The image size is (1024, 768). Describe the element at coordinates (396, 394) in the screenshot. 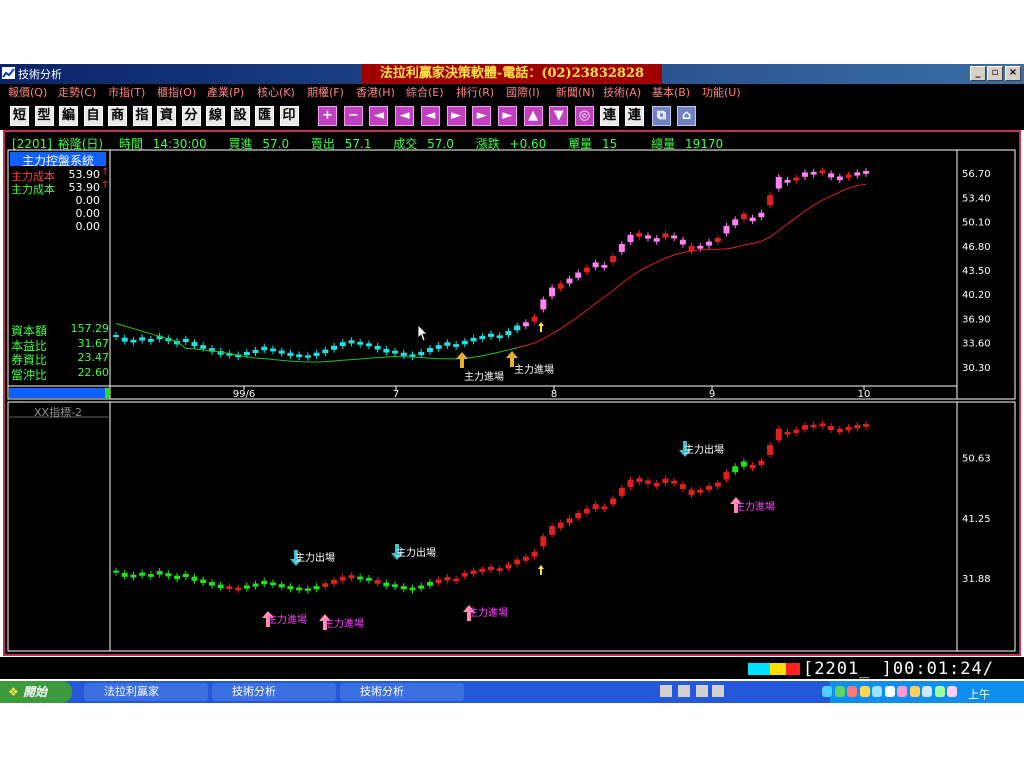

I see `x-tick-label-1: 7` at that location.